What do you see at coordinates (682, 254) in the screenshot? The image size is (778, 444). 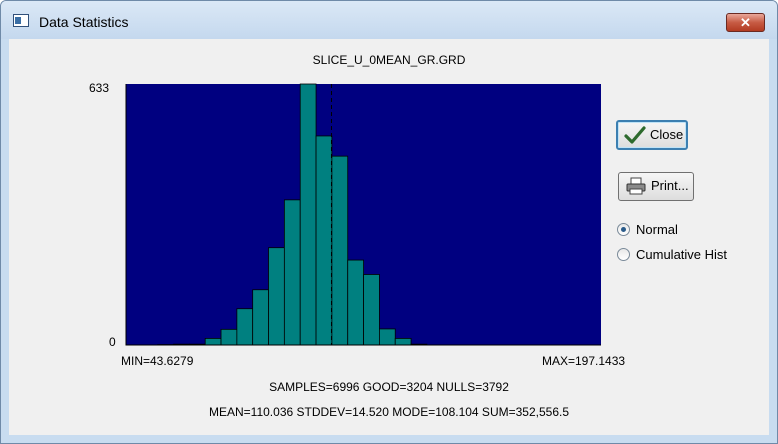 I see `cumulative-hist-radio-label: Cumulative Hist` at bounding box center [682, 254].